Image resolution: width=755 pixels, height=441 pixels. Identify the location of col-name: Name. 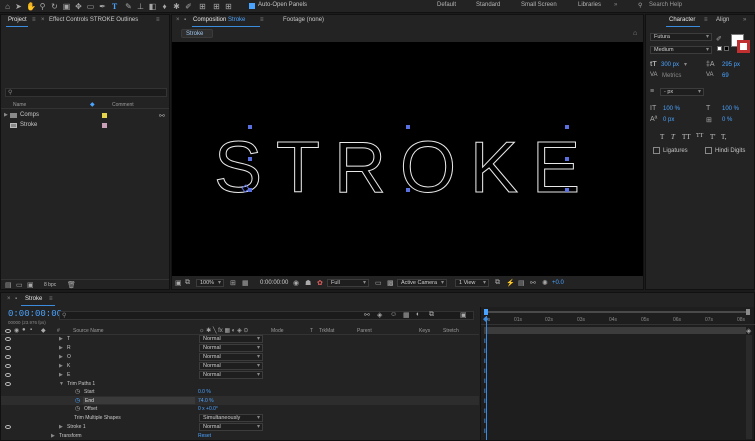
(19, 105).